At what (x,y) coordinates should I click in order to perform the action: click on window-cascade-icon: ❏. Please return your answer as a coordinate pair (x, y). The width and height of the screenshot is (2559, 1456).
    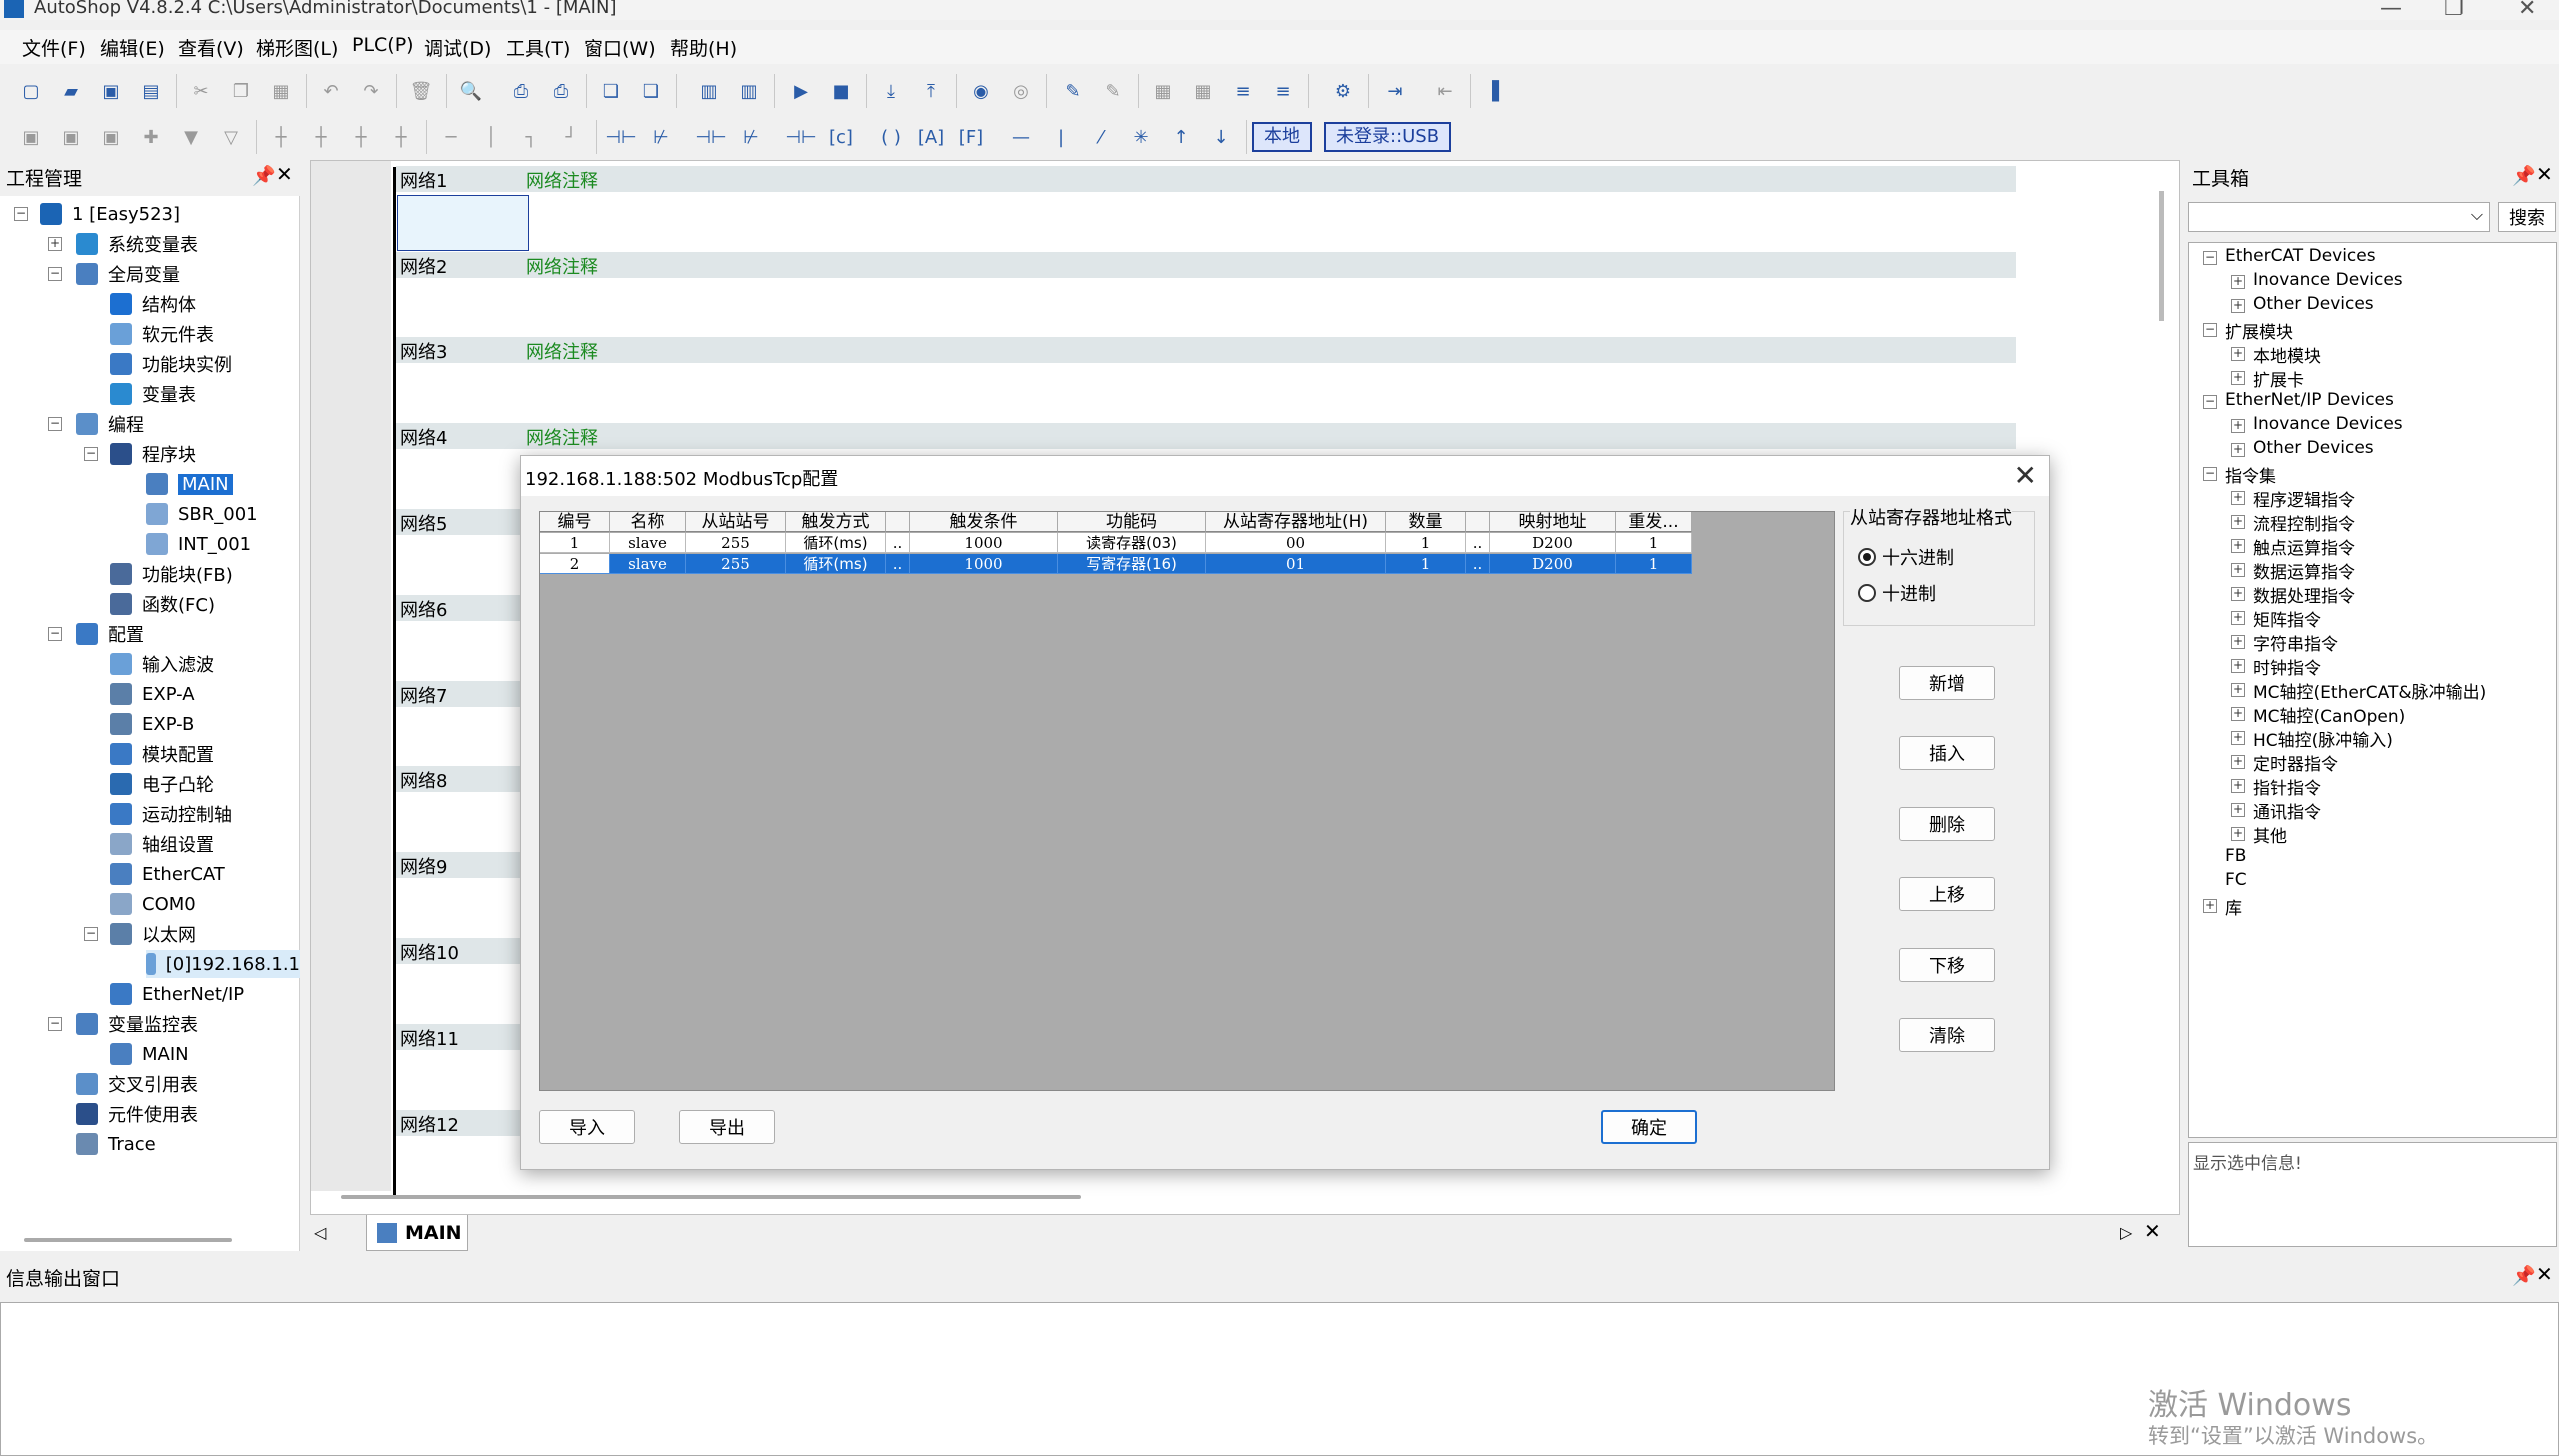
    Looking at the image, I should click on (611, 91).